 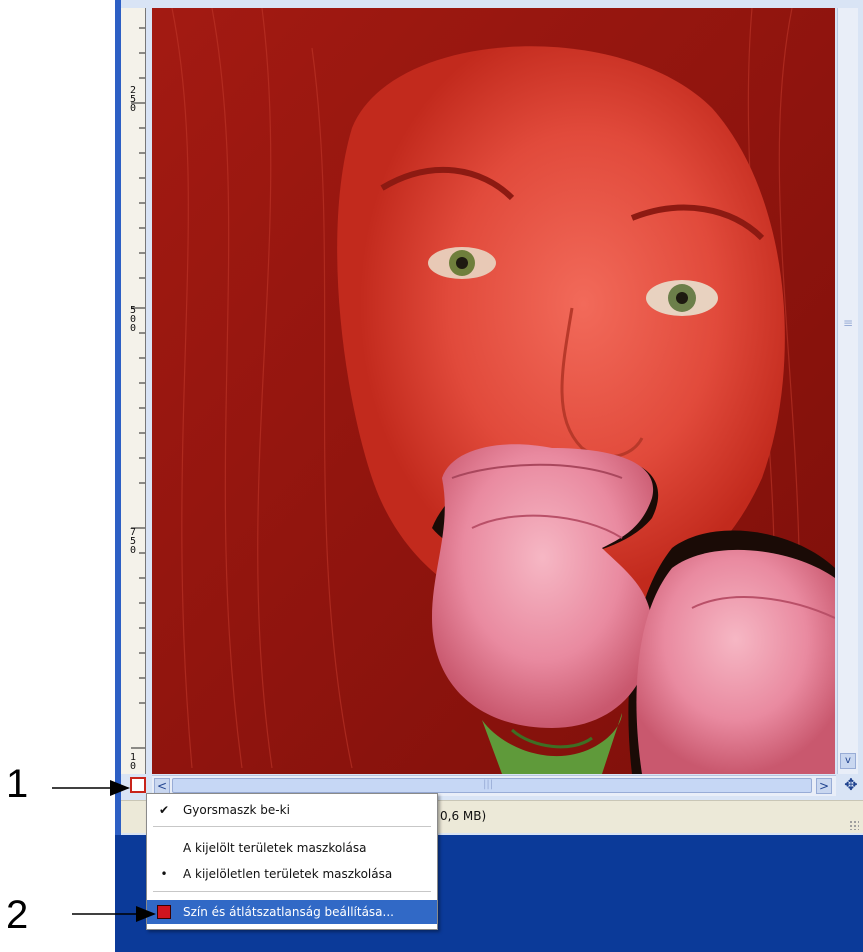 What do you see at coordinates (133, 99) in the screenshot?
I see `ruler-label-250: 250` at bounding box center [133, 99].